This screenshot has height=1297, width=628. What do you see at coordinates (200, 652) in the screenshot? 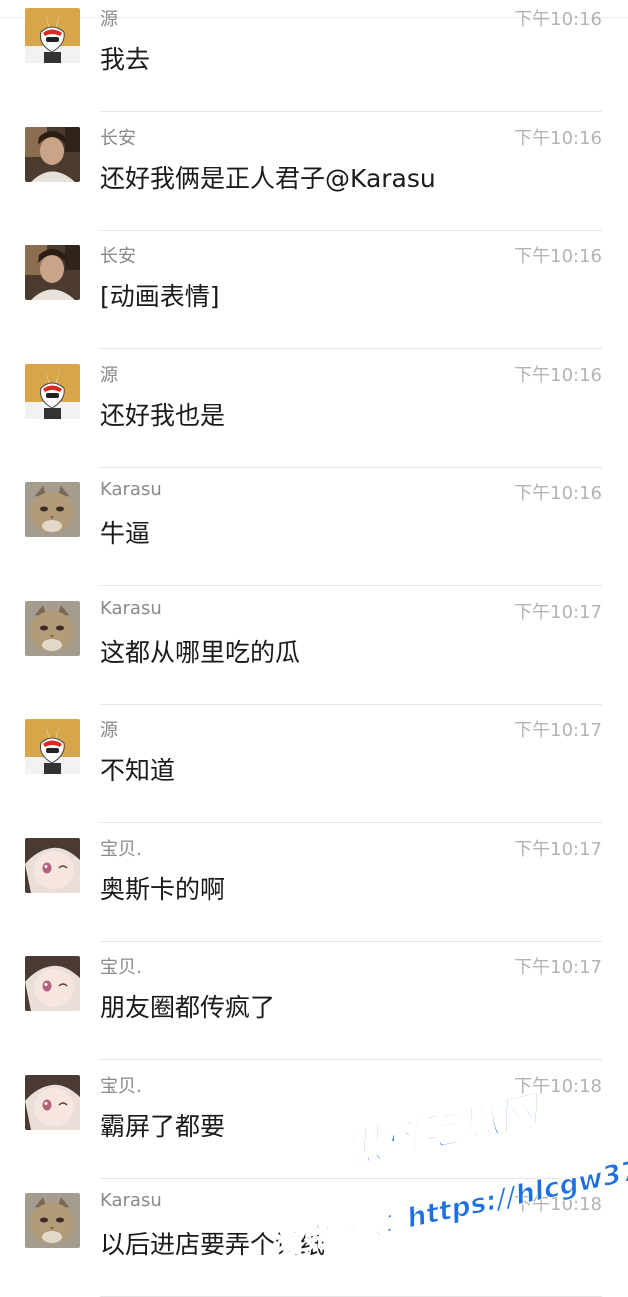
I see `message-text: 这都从哪里吃的瓜` at bounding box center [200, 652].